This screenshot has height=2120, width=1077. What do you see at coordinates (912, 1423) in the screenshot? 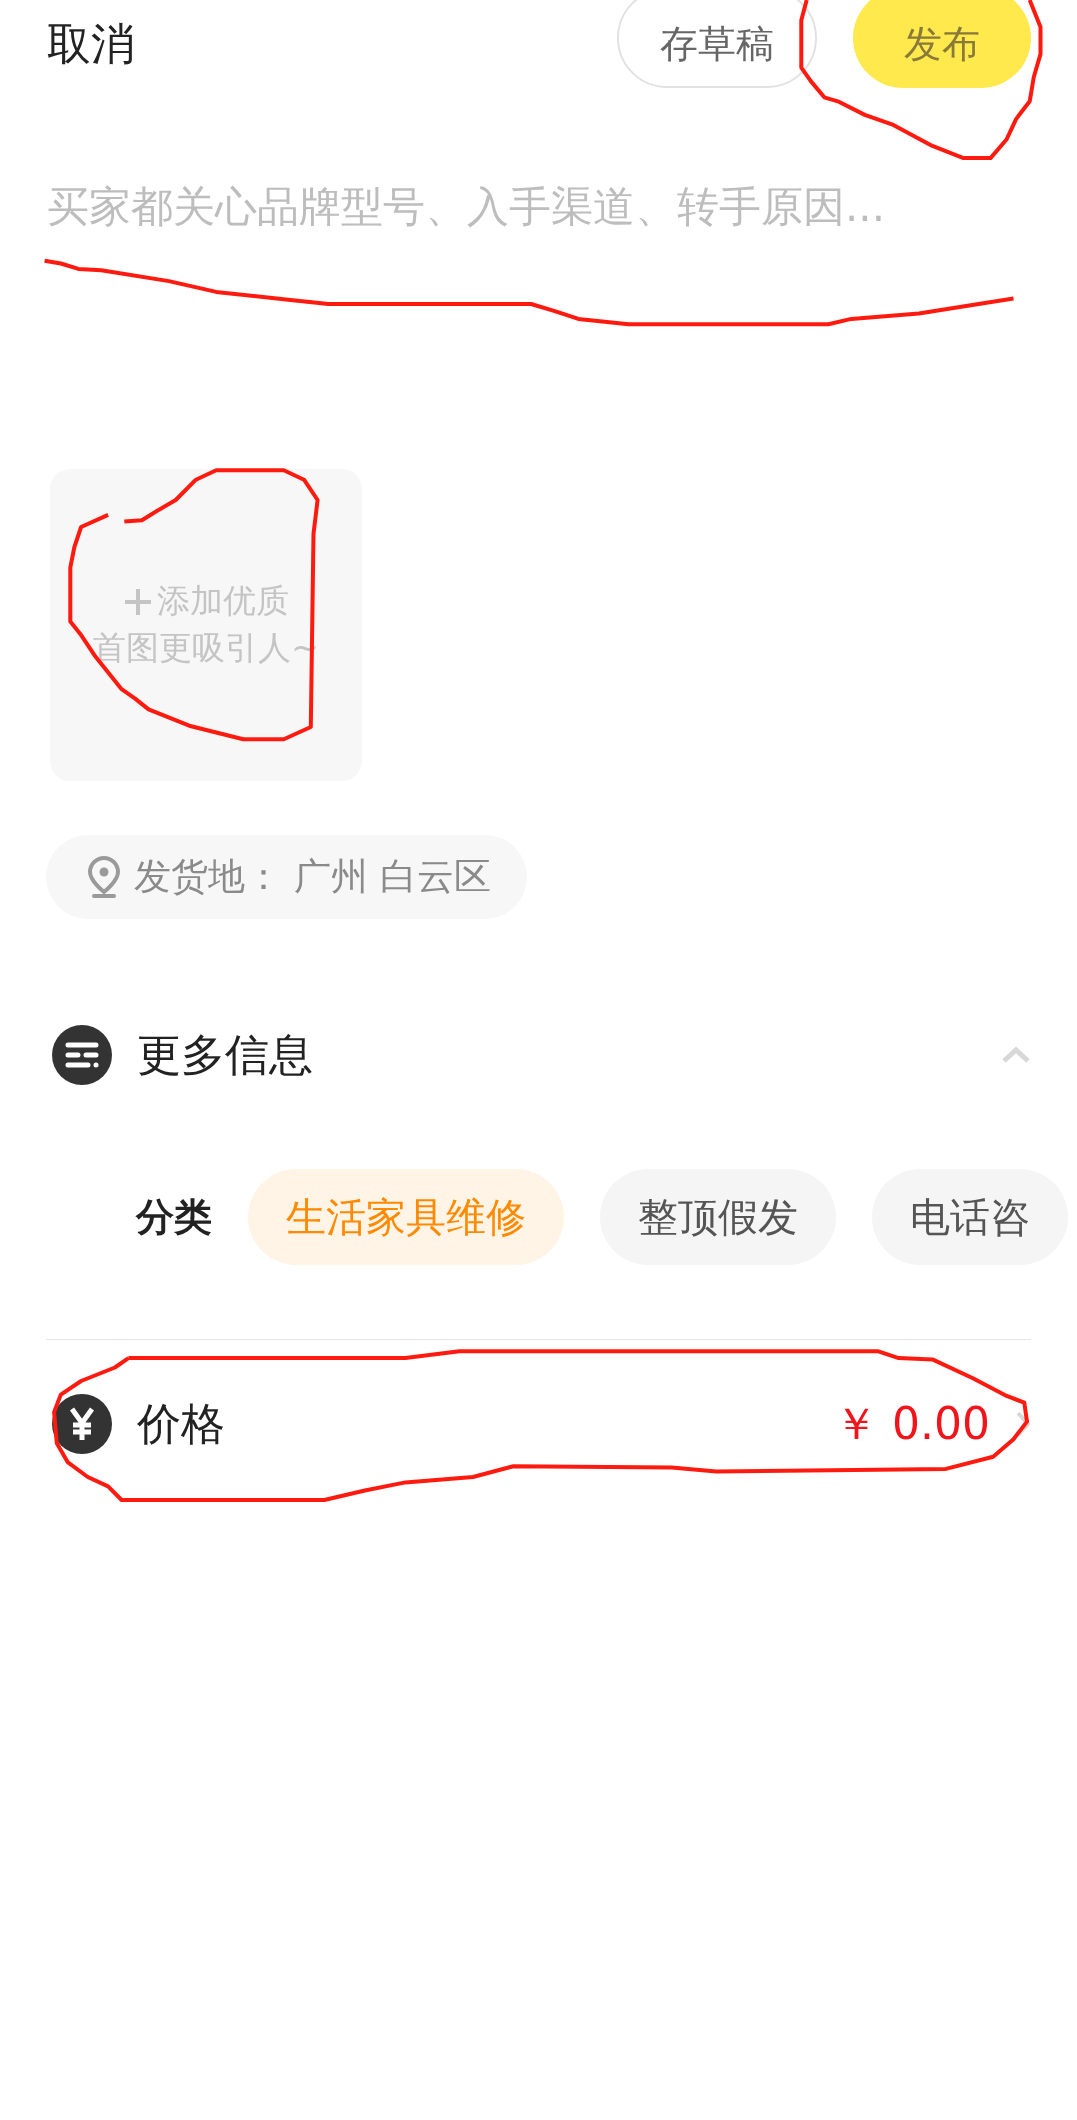
I see `price-value: ￥ 0.00` at bounding box center [912, 1423].